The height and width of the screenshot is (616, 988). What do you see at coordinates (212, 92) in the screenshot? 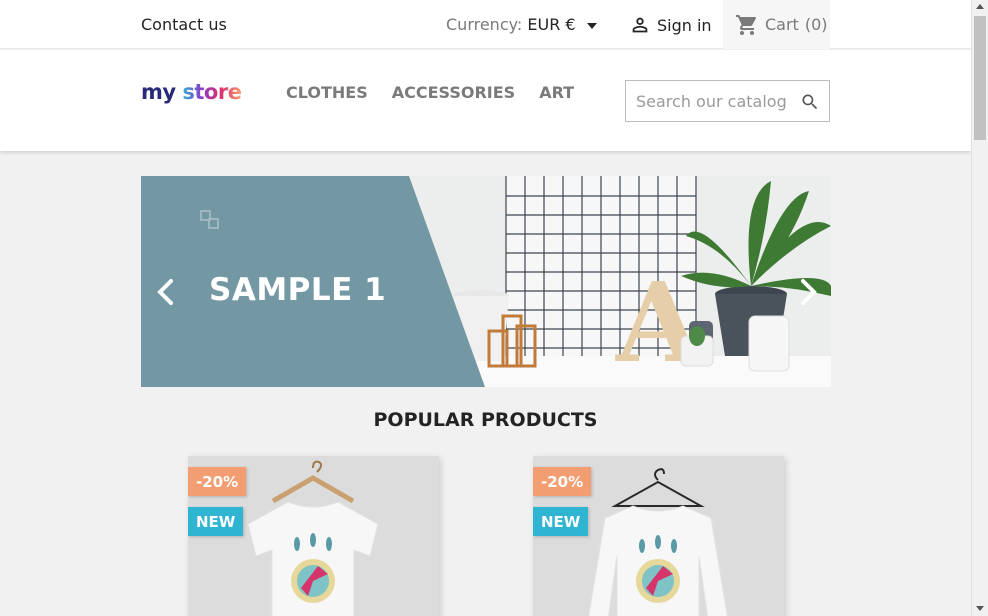
I see `logo-text-store: store` at bounding box center [212, 92].